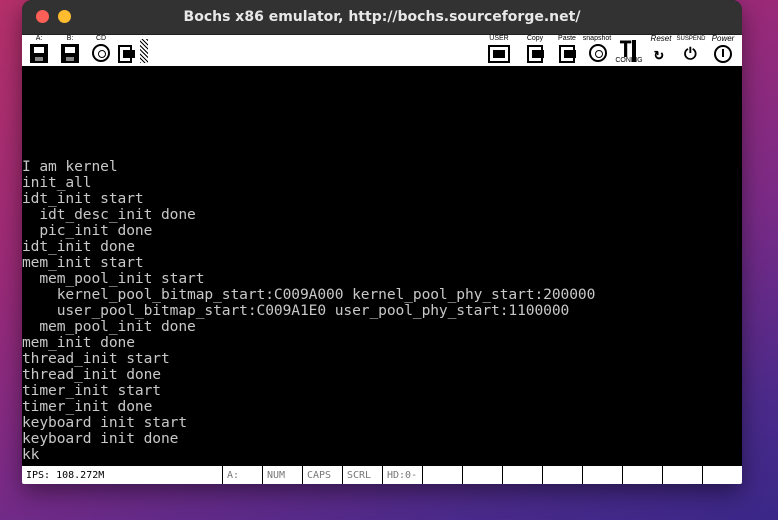 Image resolution: width=778 pixels, height=520 pixels. I want to click on floppy-a-label: A:, so click(39, 38).